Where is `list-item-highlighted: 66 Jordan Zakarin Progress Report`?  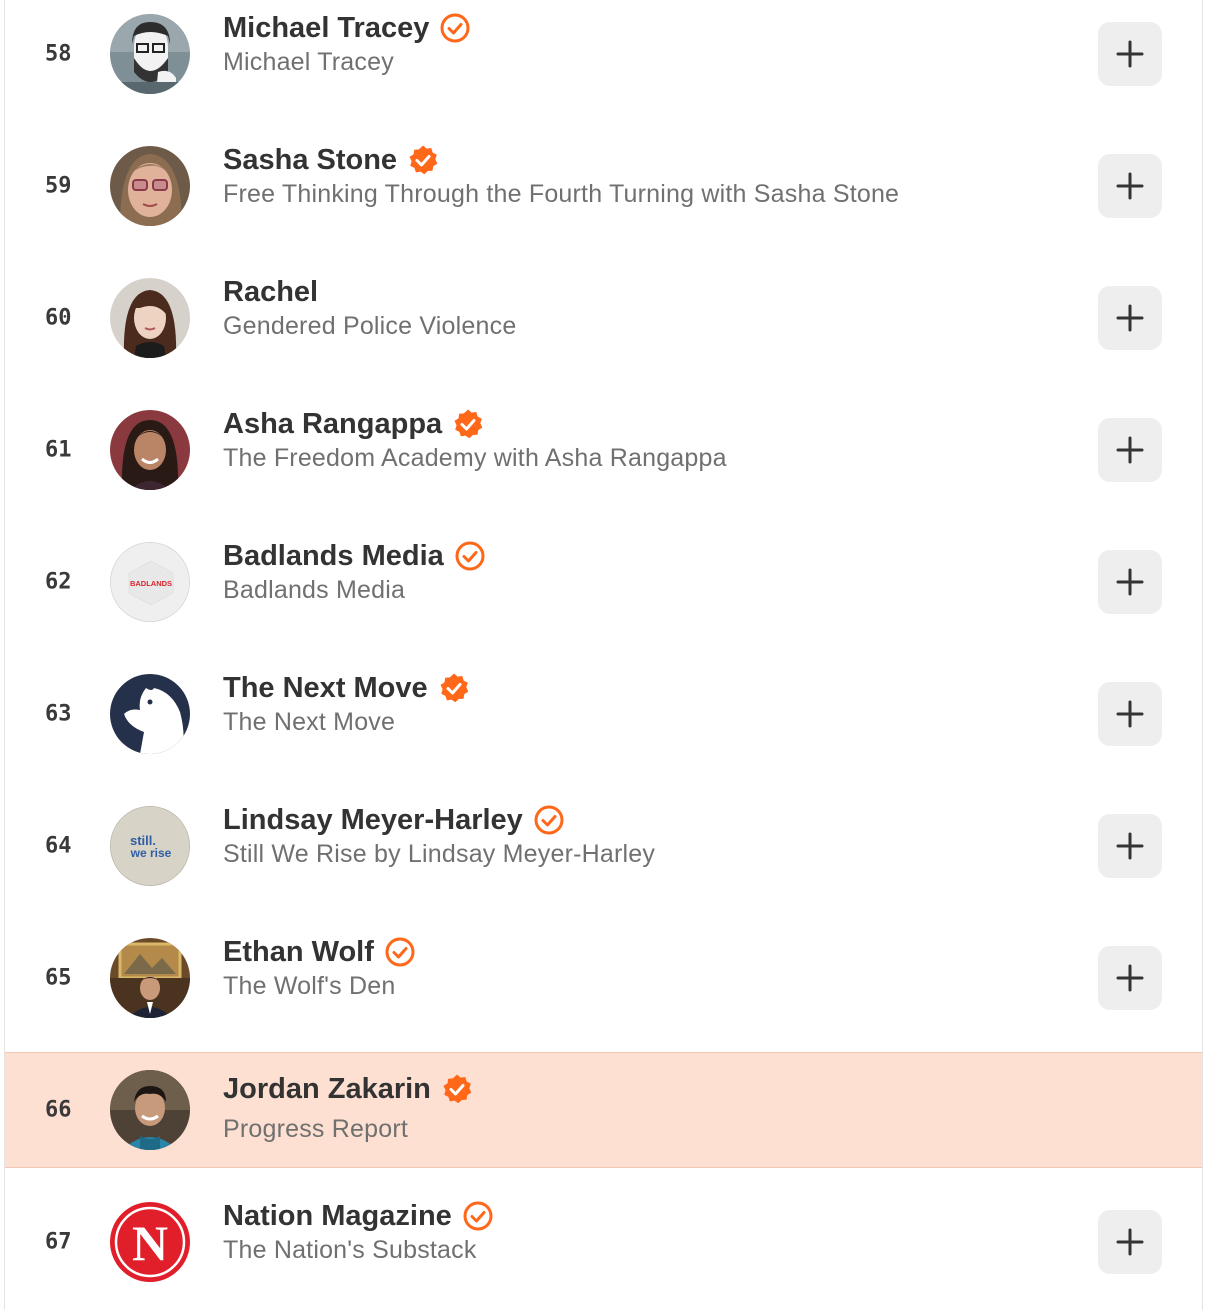
list-item-highlighted: 66 Jordan Zakarin Progress Report is located at coordinates (603, 1110).